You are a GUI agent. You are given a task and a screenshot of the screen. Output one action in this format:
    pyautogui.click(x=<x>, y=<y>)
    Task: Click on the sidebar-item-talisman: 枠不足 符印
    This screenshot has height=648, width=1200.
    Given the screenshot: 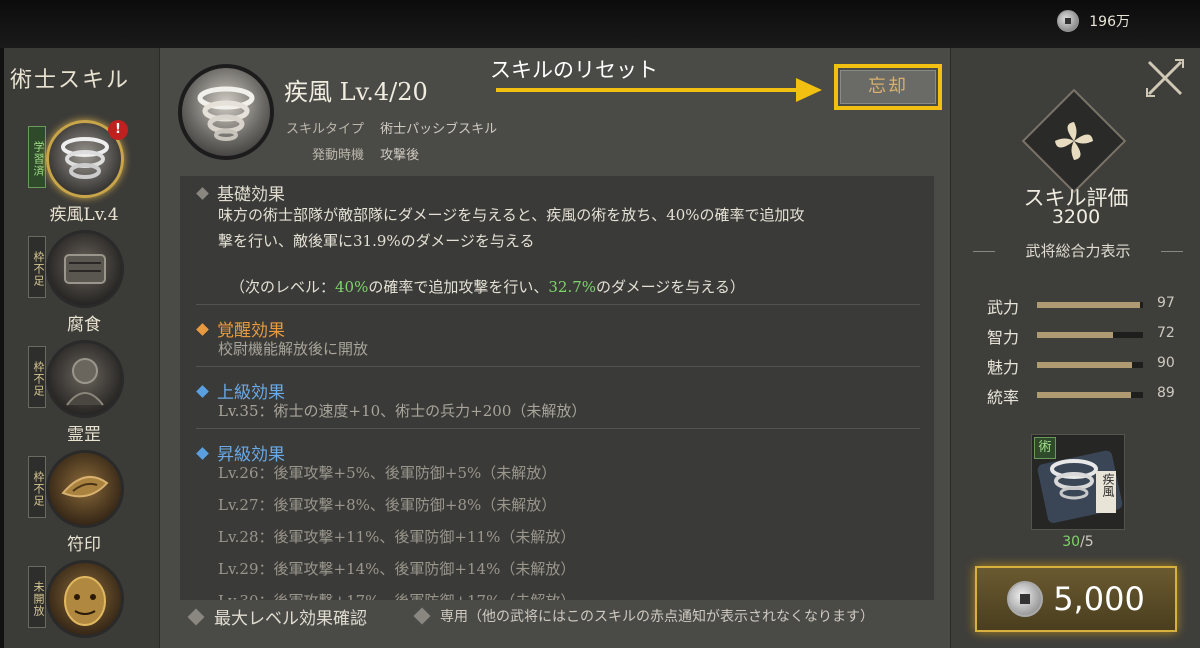 What is the action you would take?
    pyautogui.click(x=93, y=505)
    